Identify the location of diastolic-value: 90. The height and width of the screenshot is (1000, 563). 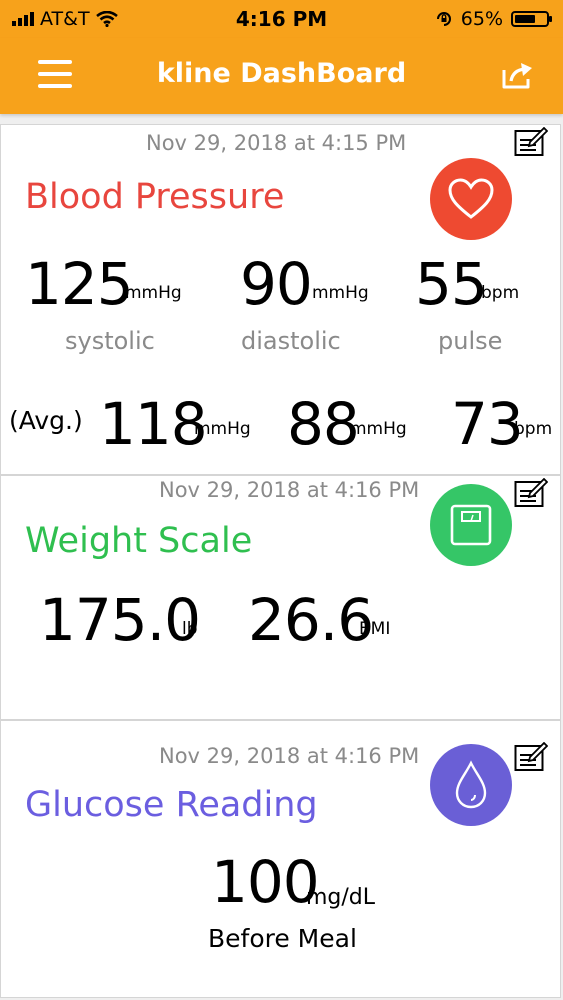
(276, 284).